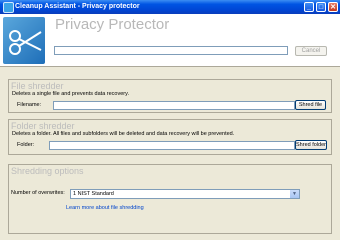 Image resolution: width=340 pixels, height=240 pixels. What do you see at coordinates (171, 50) in the screenshot?
I see `path-field` at bounding box center [171, 50].